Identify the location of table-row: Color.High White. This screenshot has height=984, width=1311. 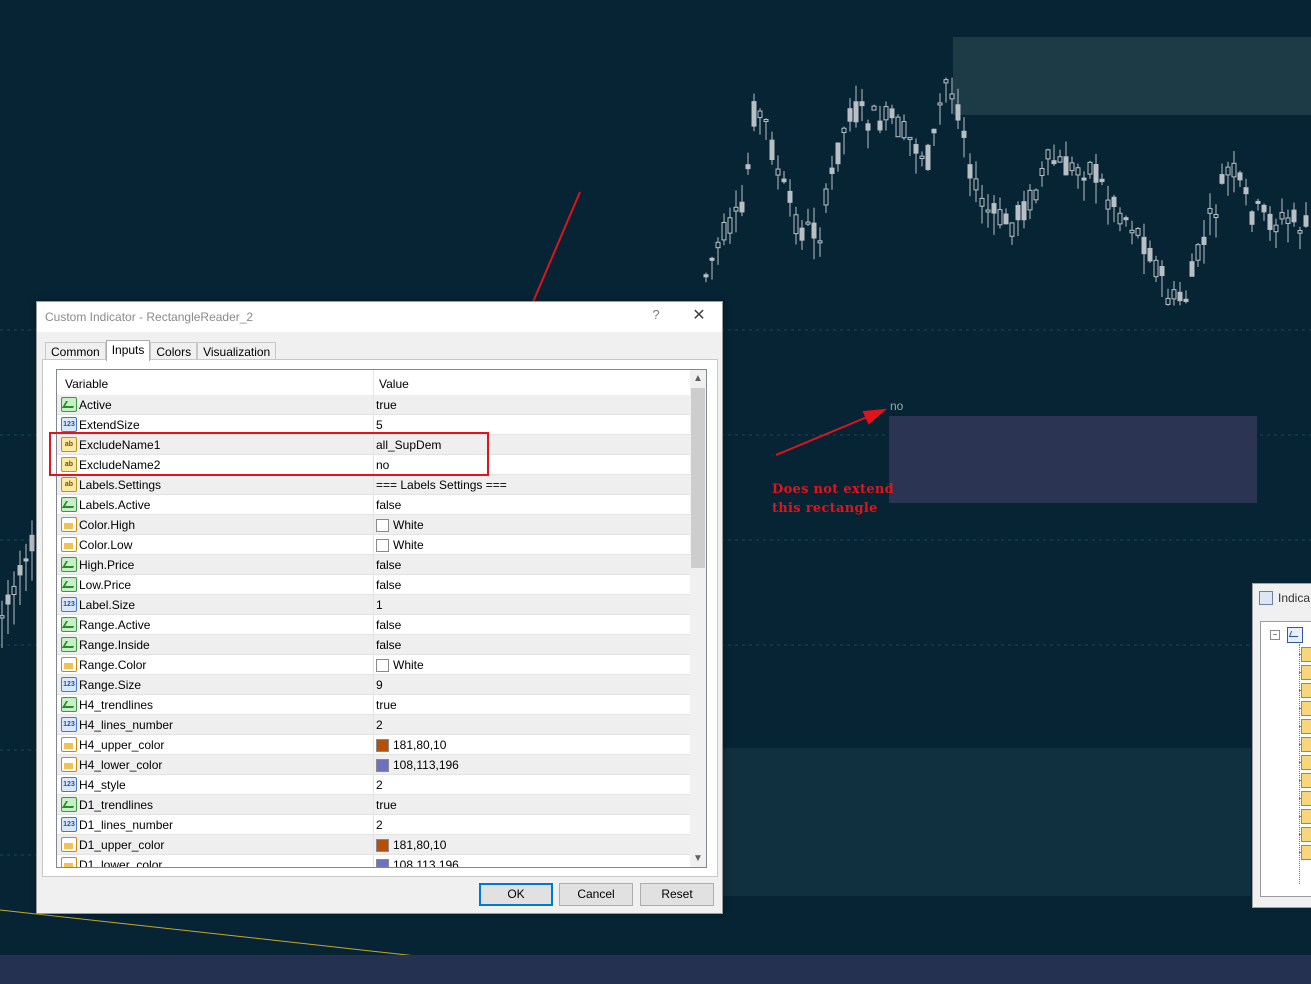
(373, 525).